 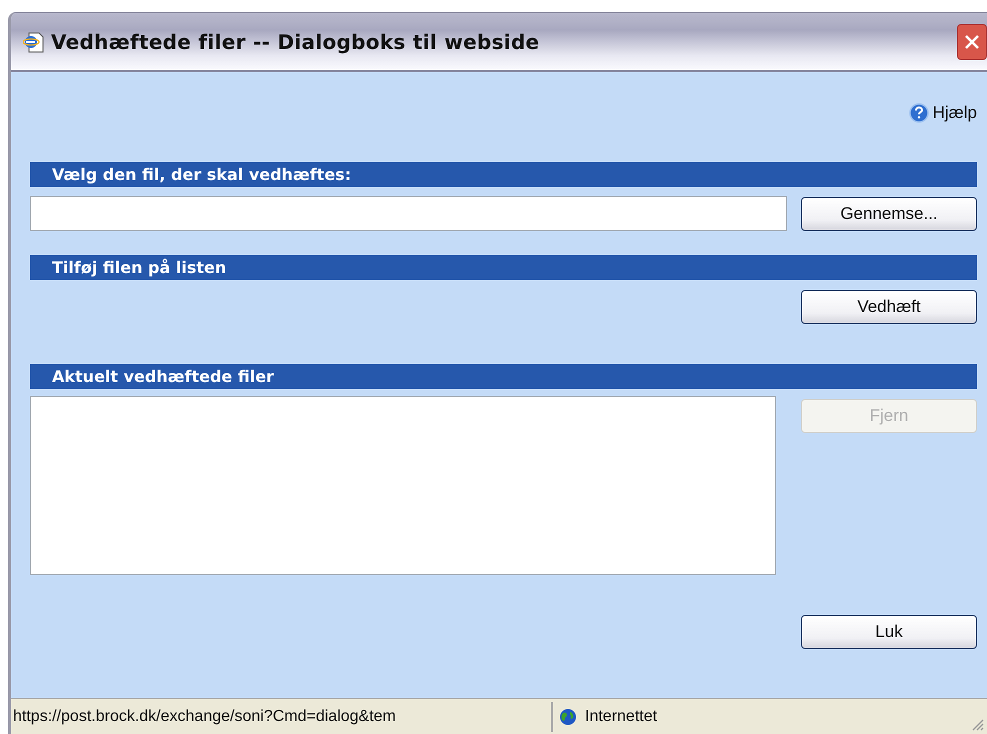 What do you see at coordinates (889, 307) in the screenshot?
I see `attach-button: Vedhæft` at bounding box center [889, 307].